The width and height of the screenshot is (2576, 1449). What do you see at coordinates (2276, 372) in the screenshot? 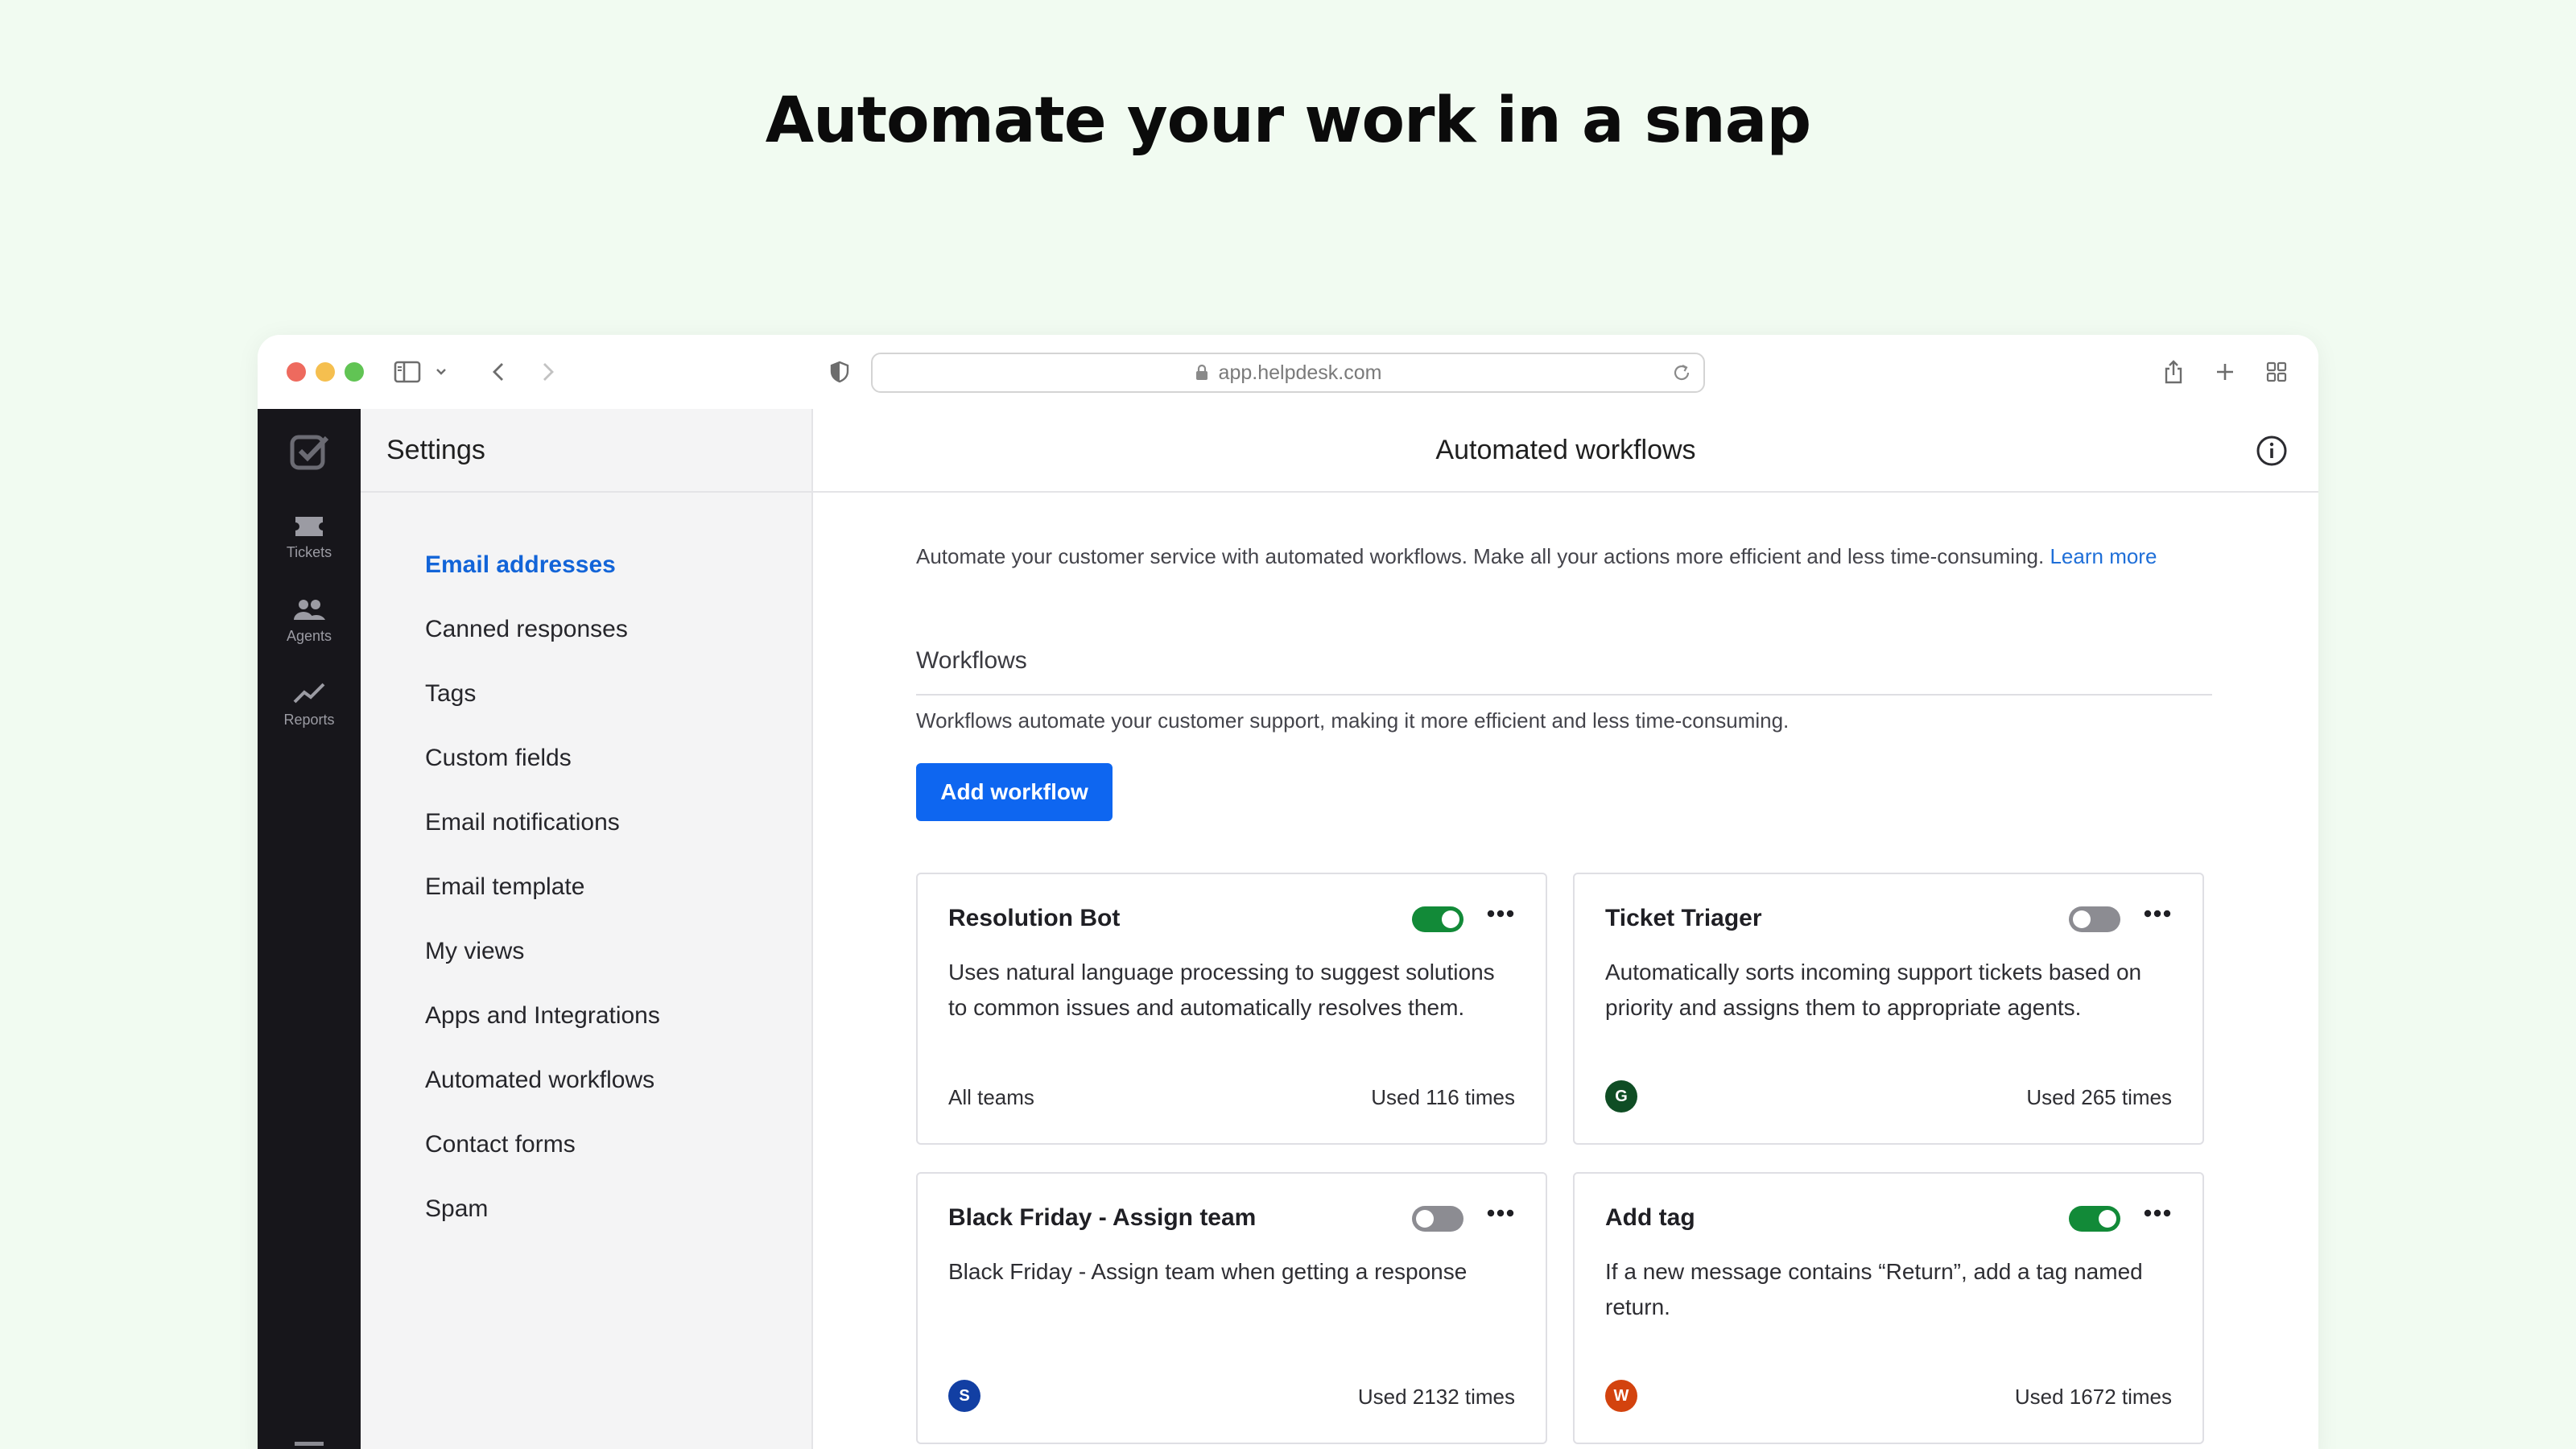
I see `tab-overview-icon` at bounding box center [2276, 372].